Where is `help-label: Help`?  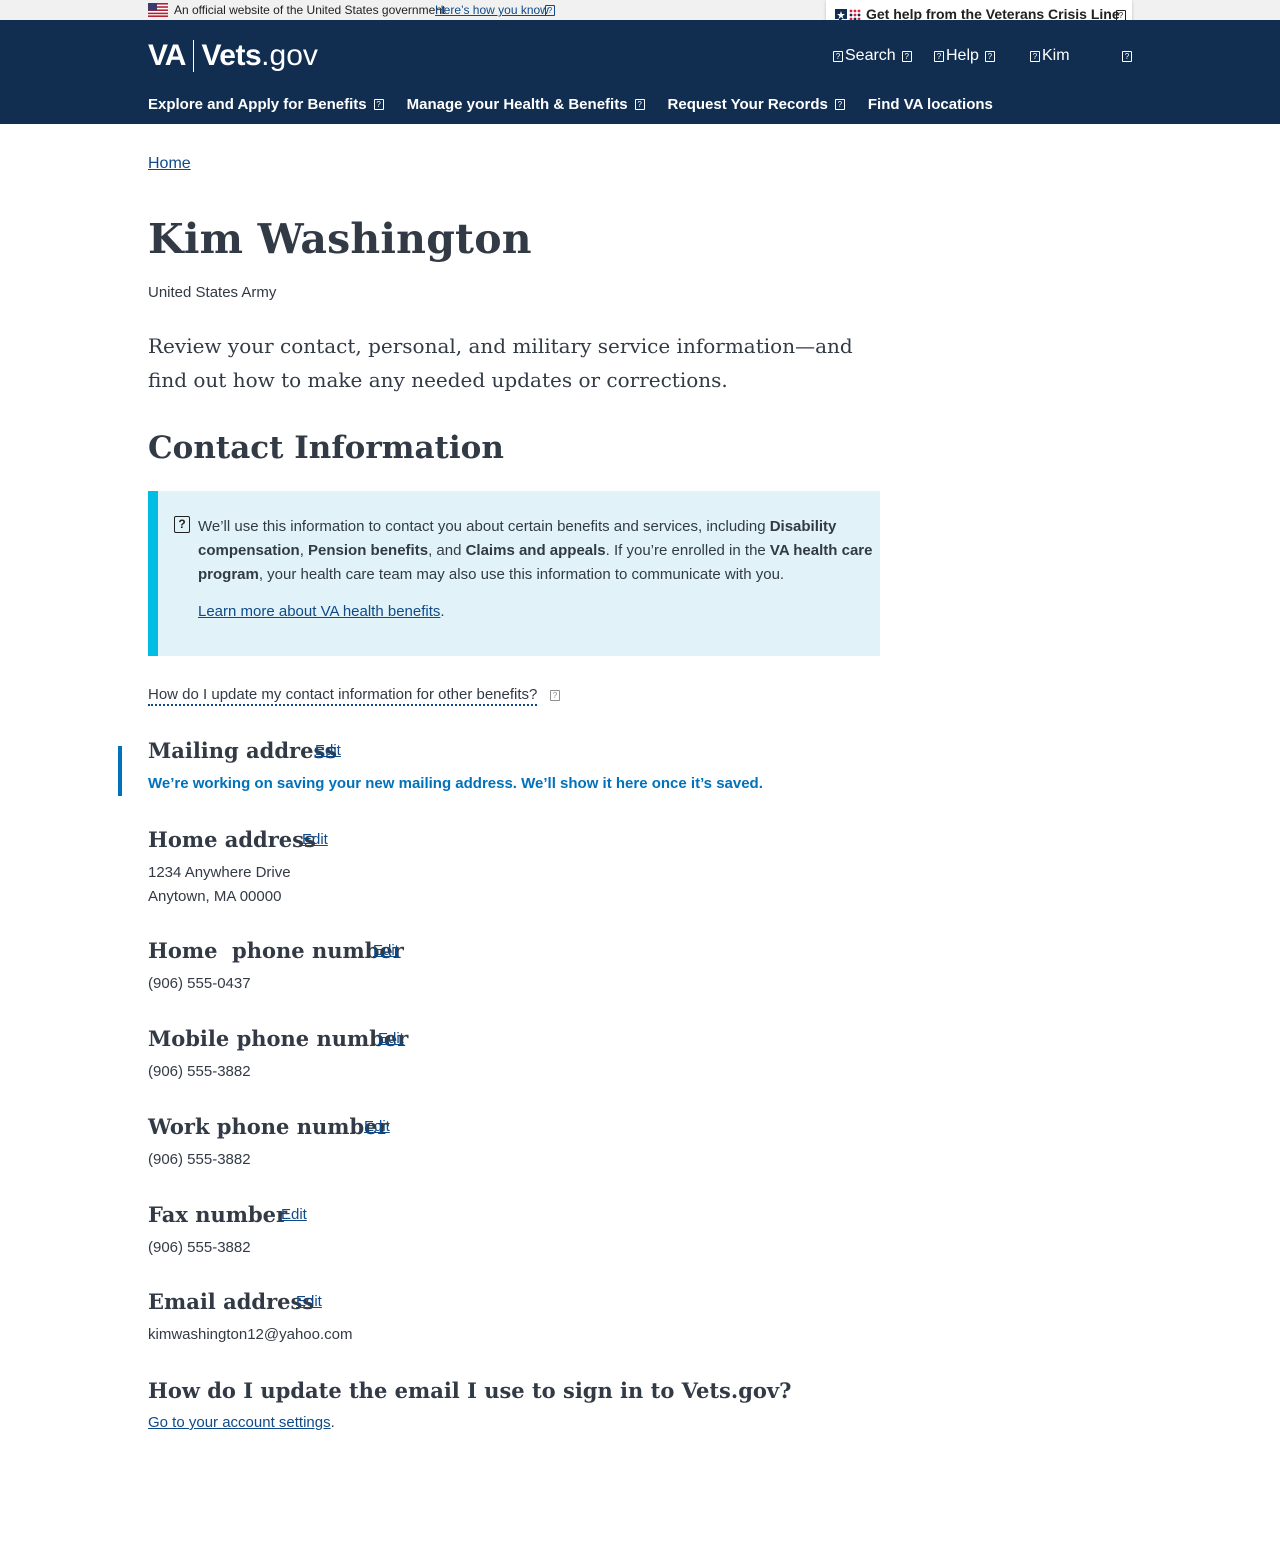 help-label: Help is located at coordinates (962, 55).